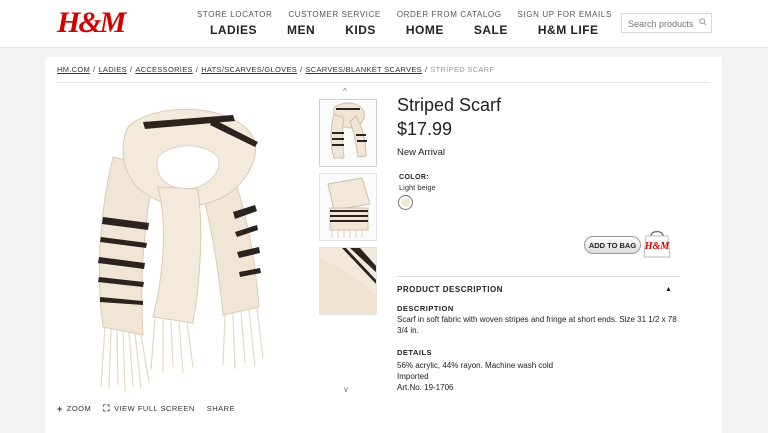  Describe the element at coordinates (79, 408) in the screenshot. I see `zoom-label: ZOOM` at that location.